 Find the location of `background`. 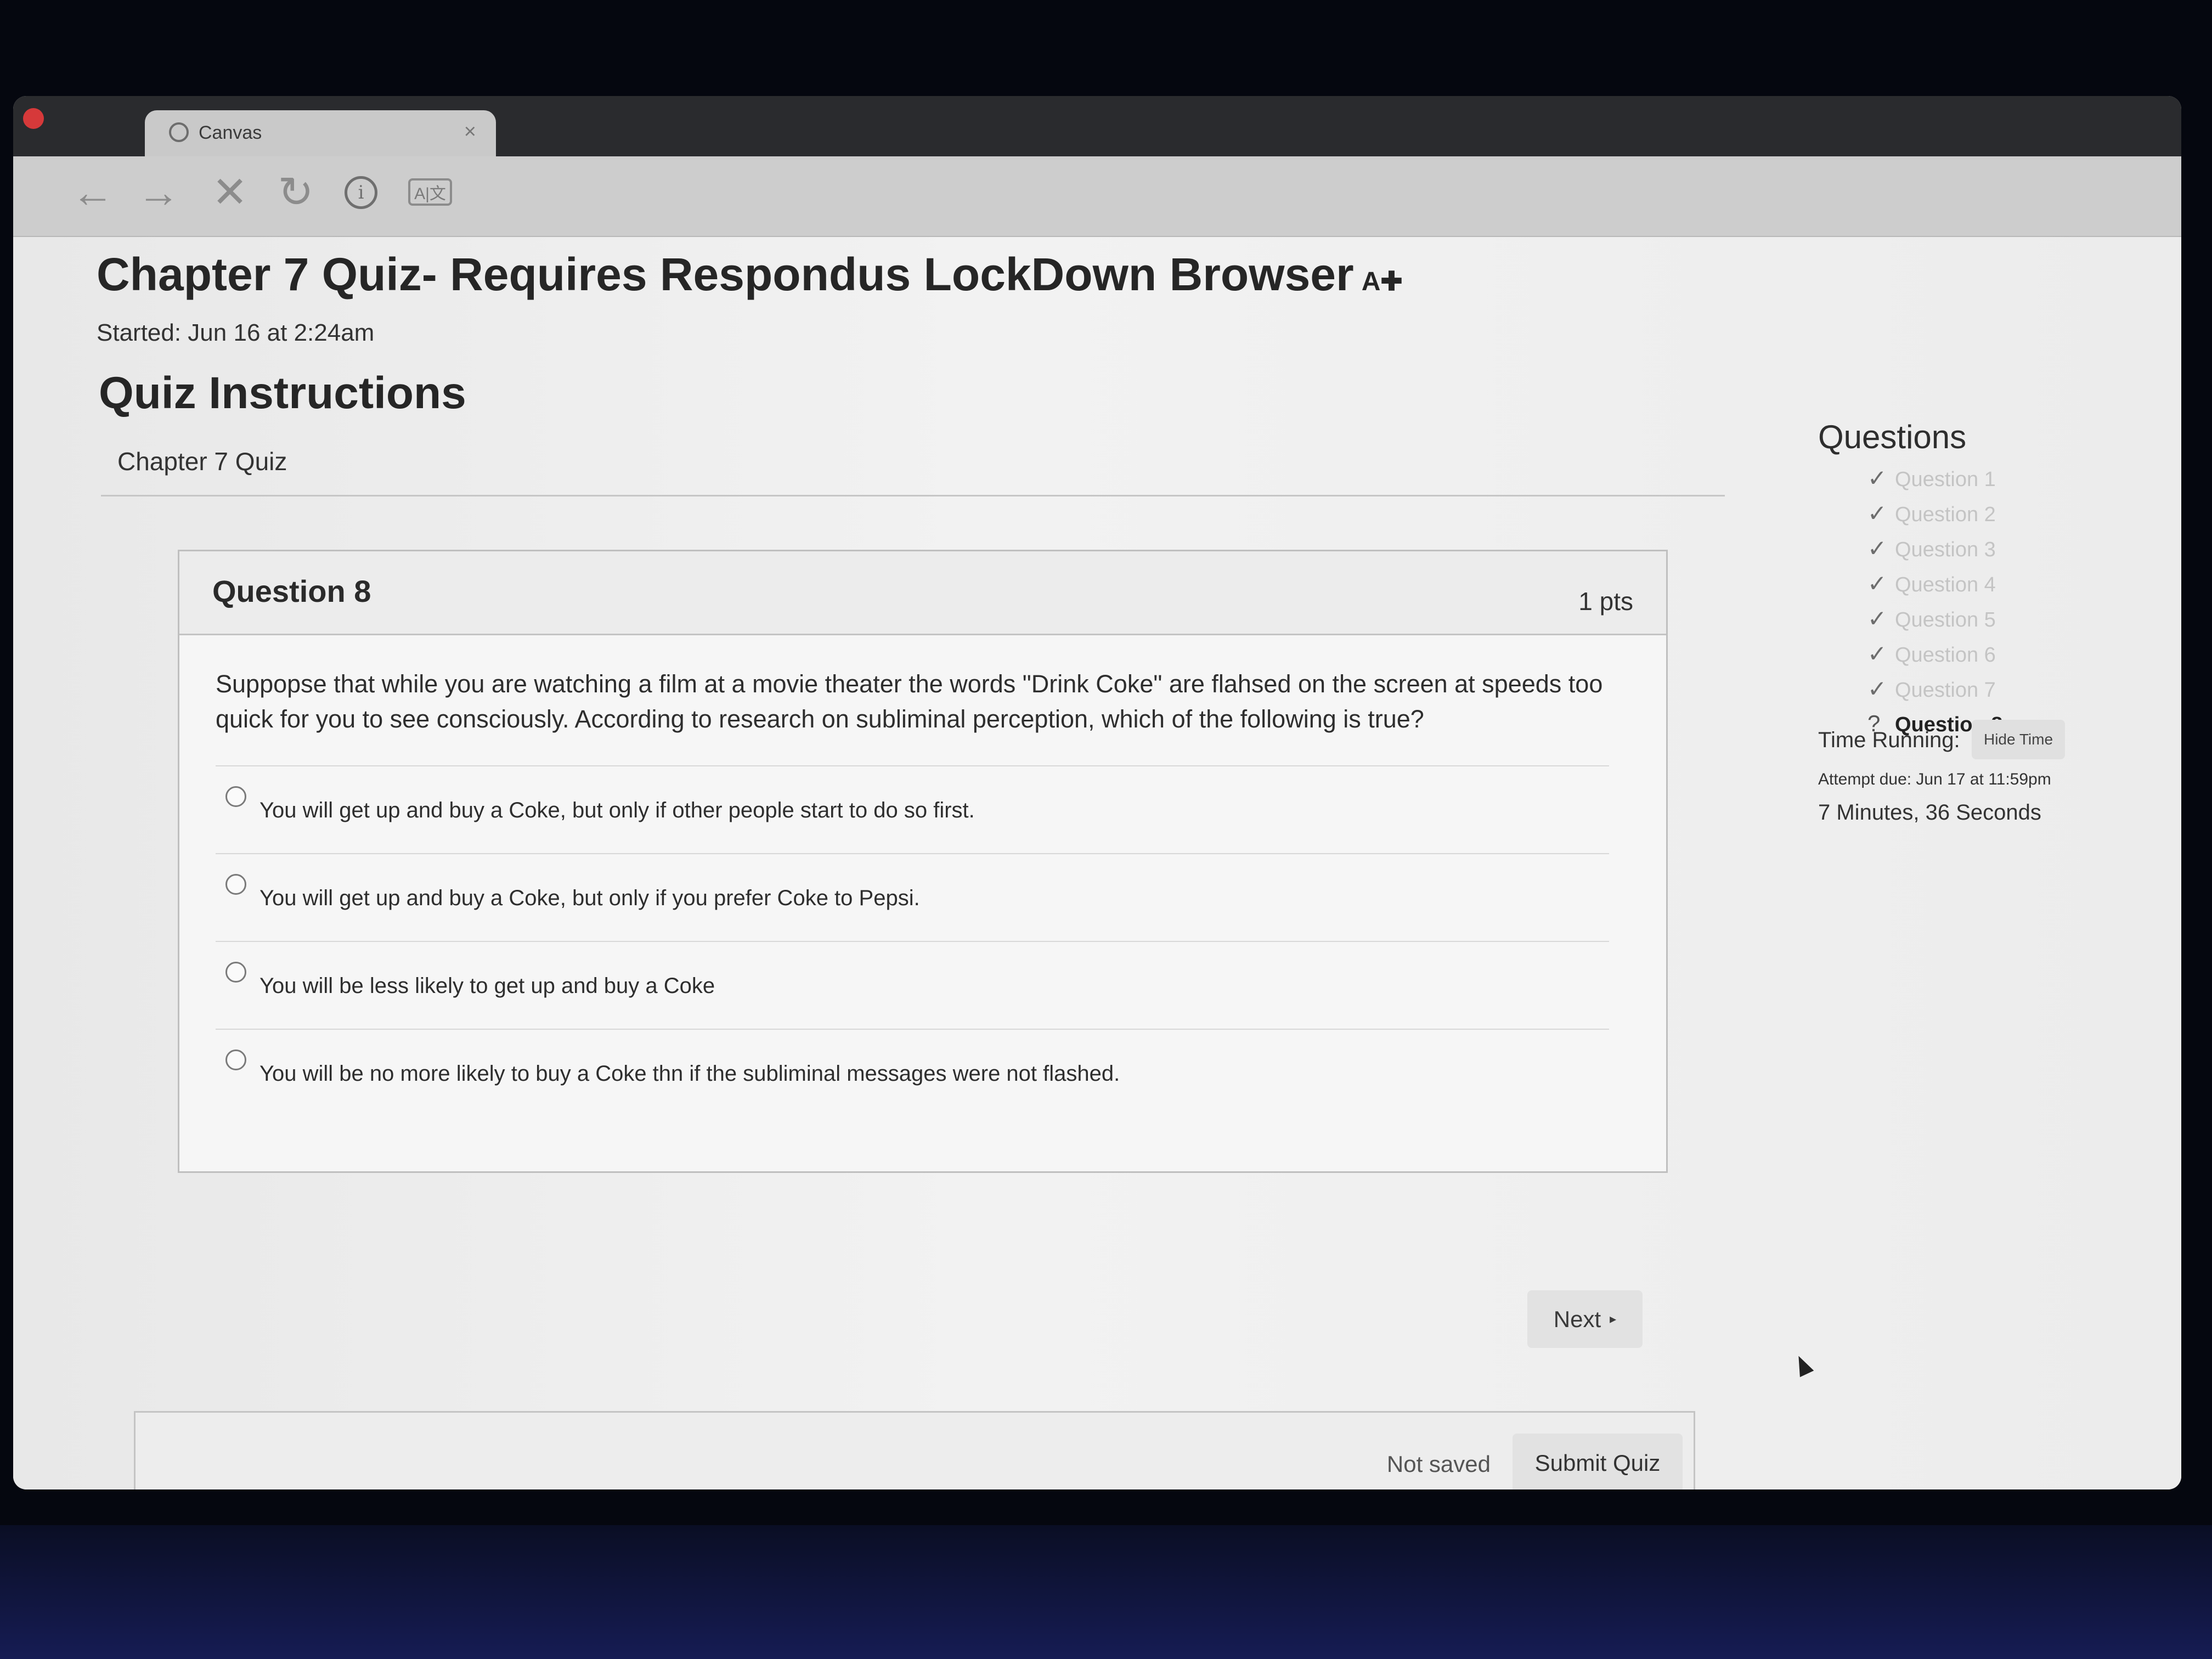

background is located at coordinates (1106, 1592).